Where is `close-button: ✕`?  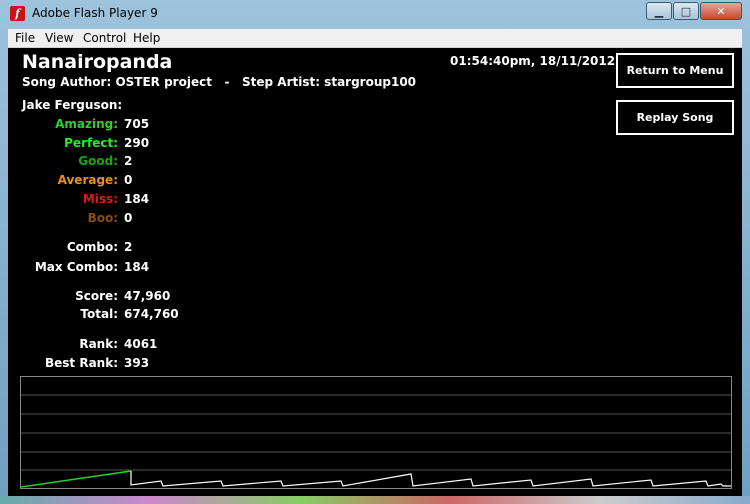 close-button: ✕ is located at coordinates (721, 11).